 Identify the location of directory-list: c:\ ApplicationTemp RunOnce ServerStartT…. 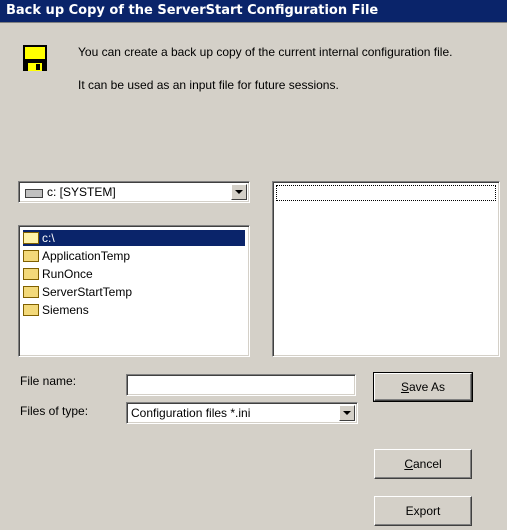
(134, 291).